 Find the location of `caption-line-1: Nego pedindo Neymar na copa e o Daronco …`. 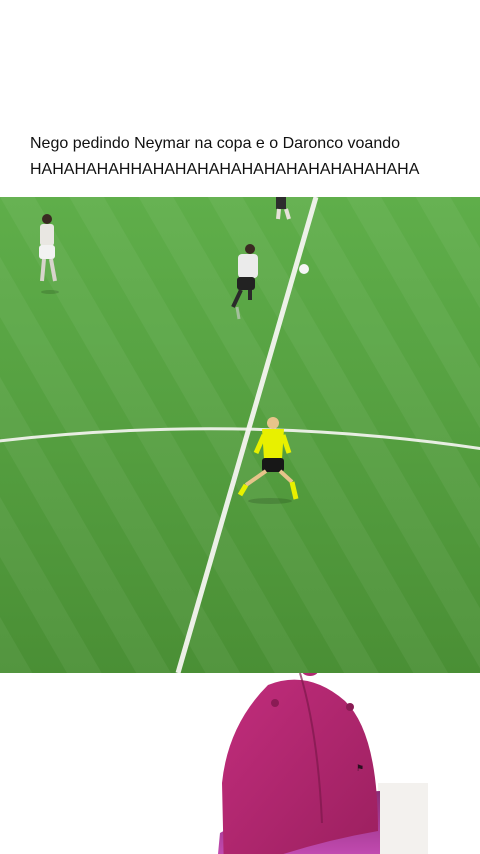

caption-line-1: Nego pedindo Neymar na copa e o Daronco … is located at coordinates (215, 143).